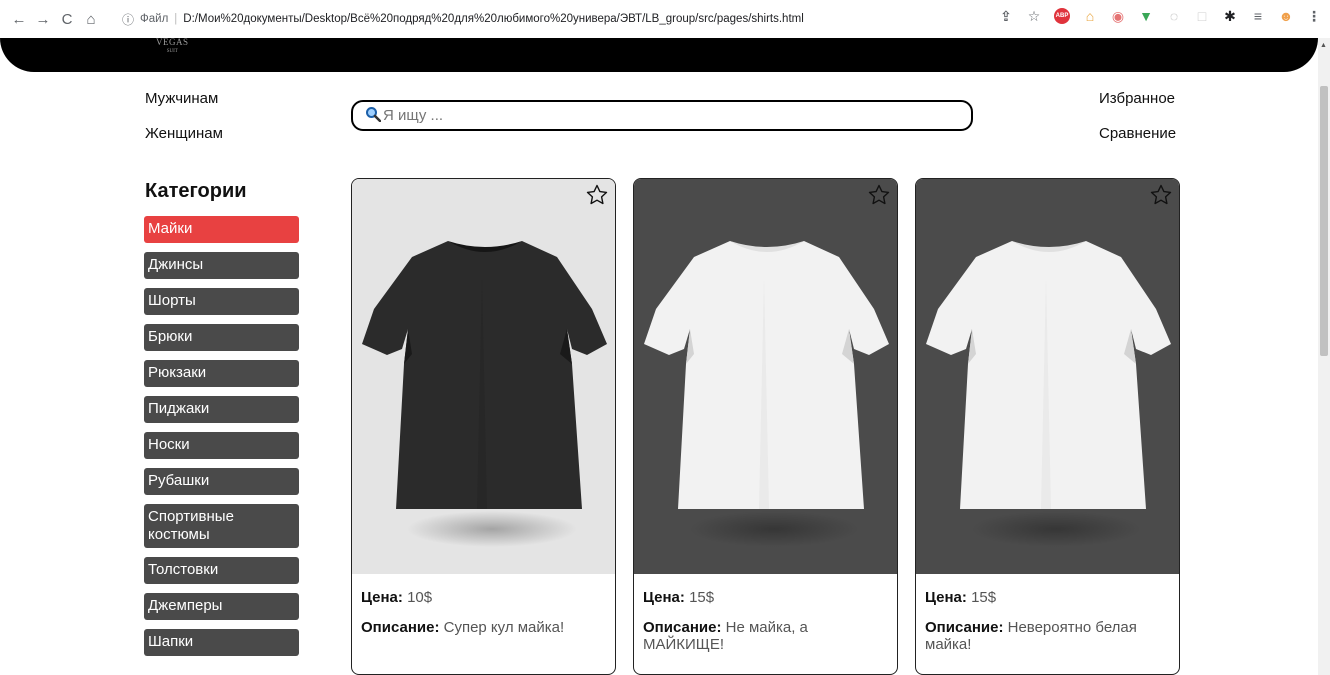 The image size is (1330, 675). I want to click on scroll-up-icon: ▲, so click(1323, 45).